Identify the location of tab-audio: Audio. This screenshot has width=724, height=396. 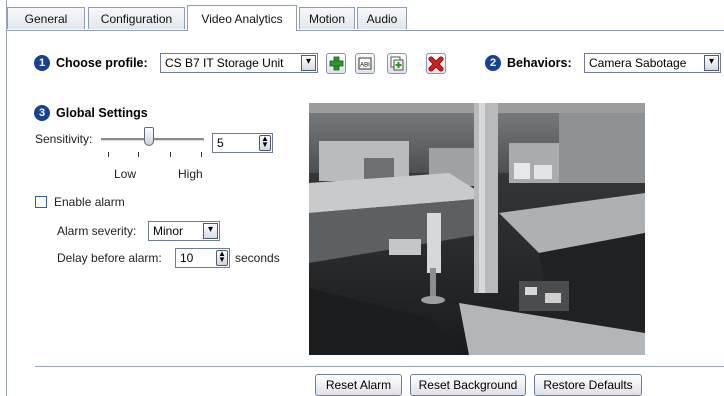
(382, 18).